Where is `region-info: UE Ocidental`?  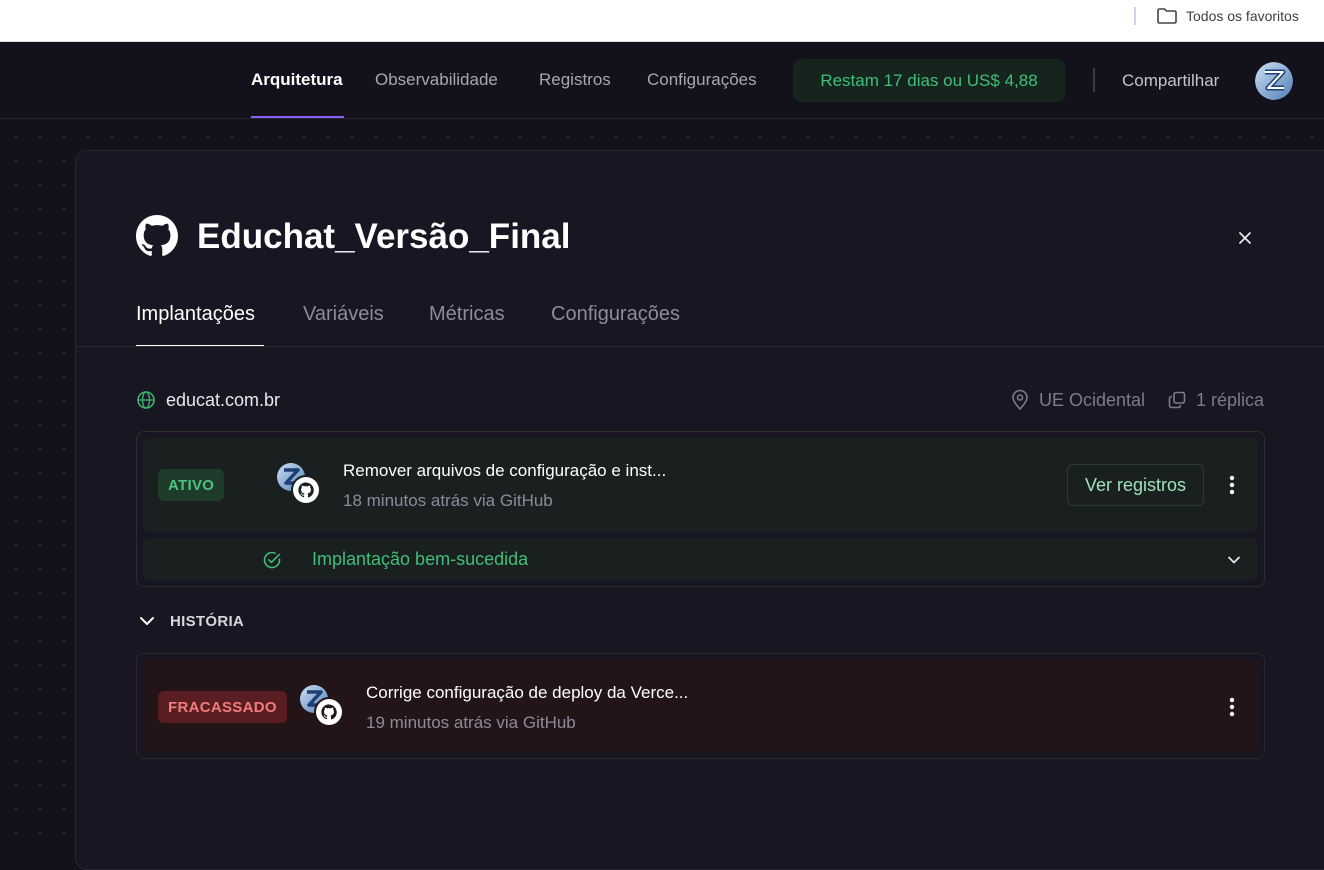 region-info: UE Ocidental is located at coordinates (1077, 400).